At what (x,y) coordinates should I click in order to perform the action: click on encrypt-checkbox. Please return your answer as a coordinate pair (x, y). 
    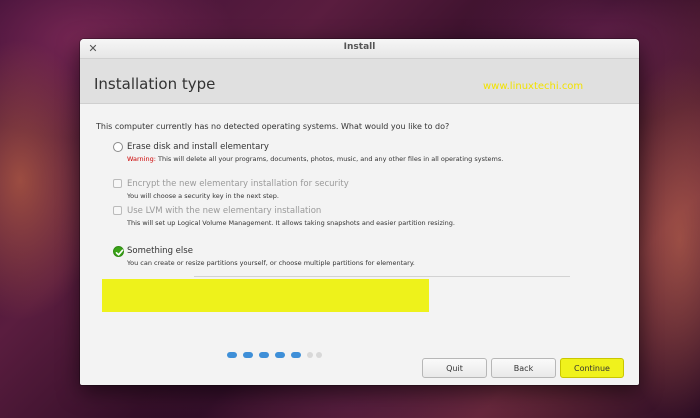
    Looking at the image, I should click on (117, 183).